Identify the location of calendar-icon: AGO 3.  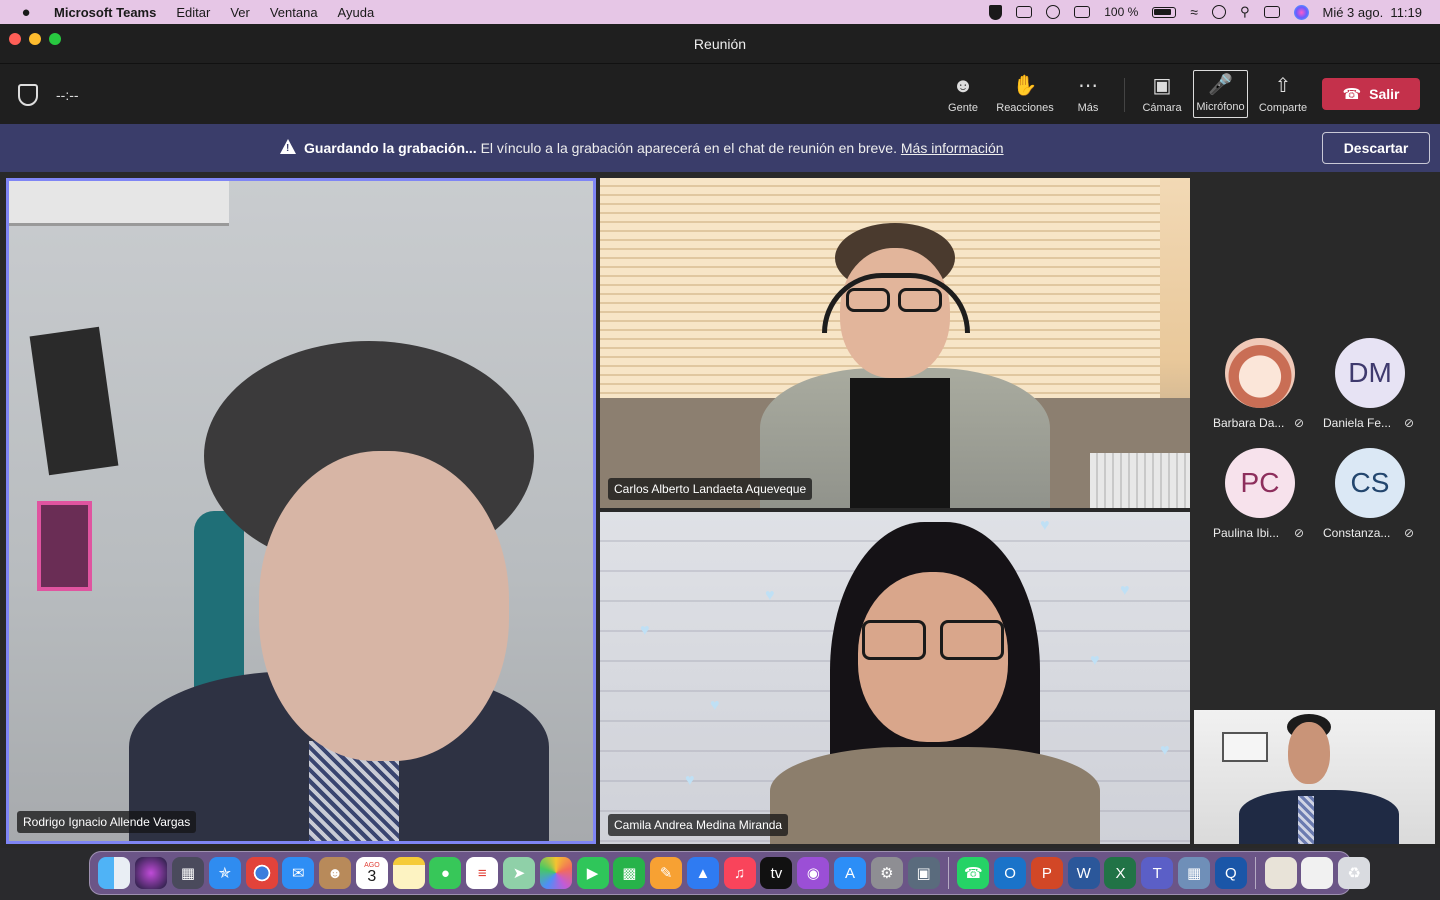
(371, 873).